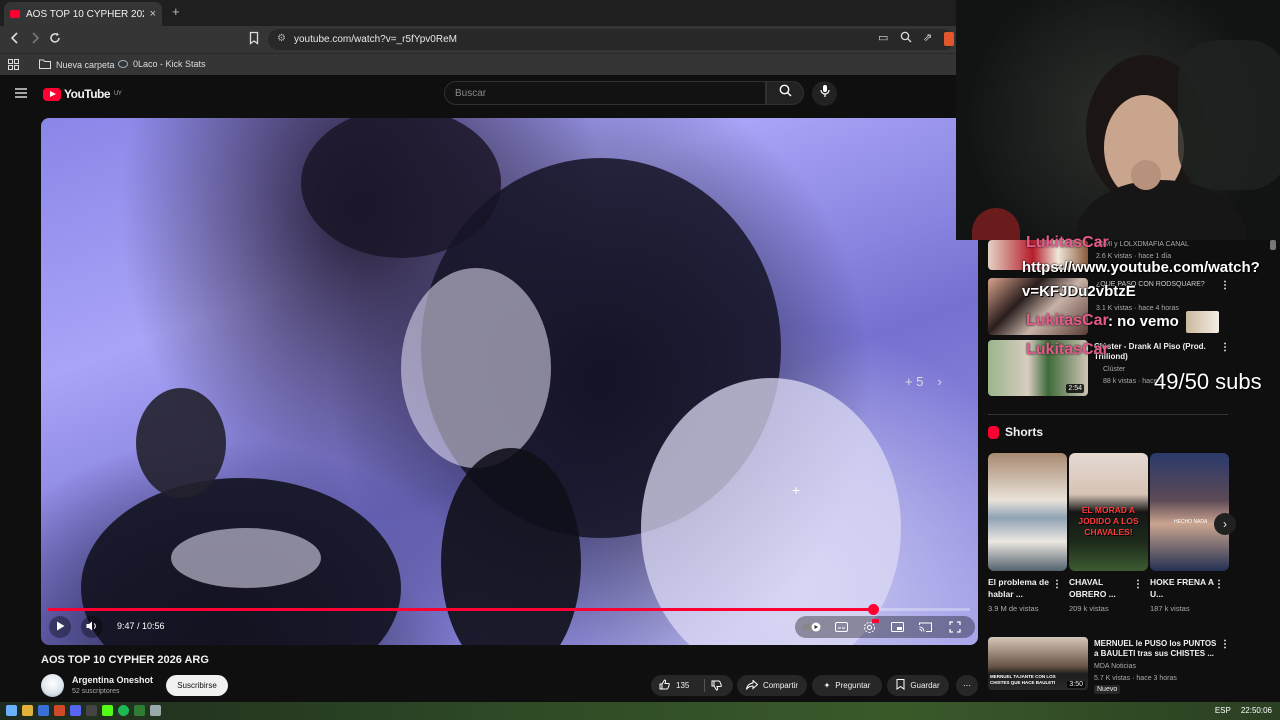  Describe the element at coordinates (939, 381) in the screenshot. I see `chevron-right-icon: ›` at that location.